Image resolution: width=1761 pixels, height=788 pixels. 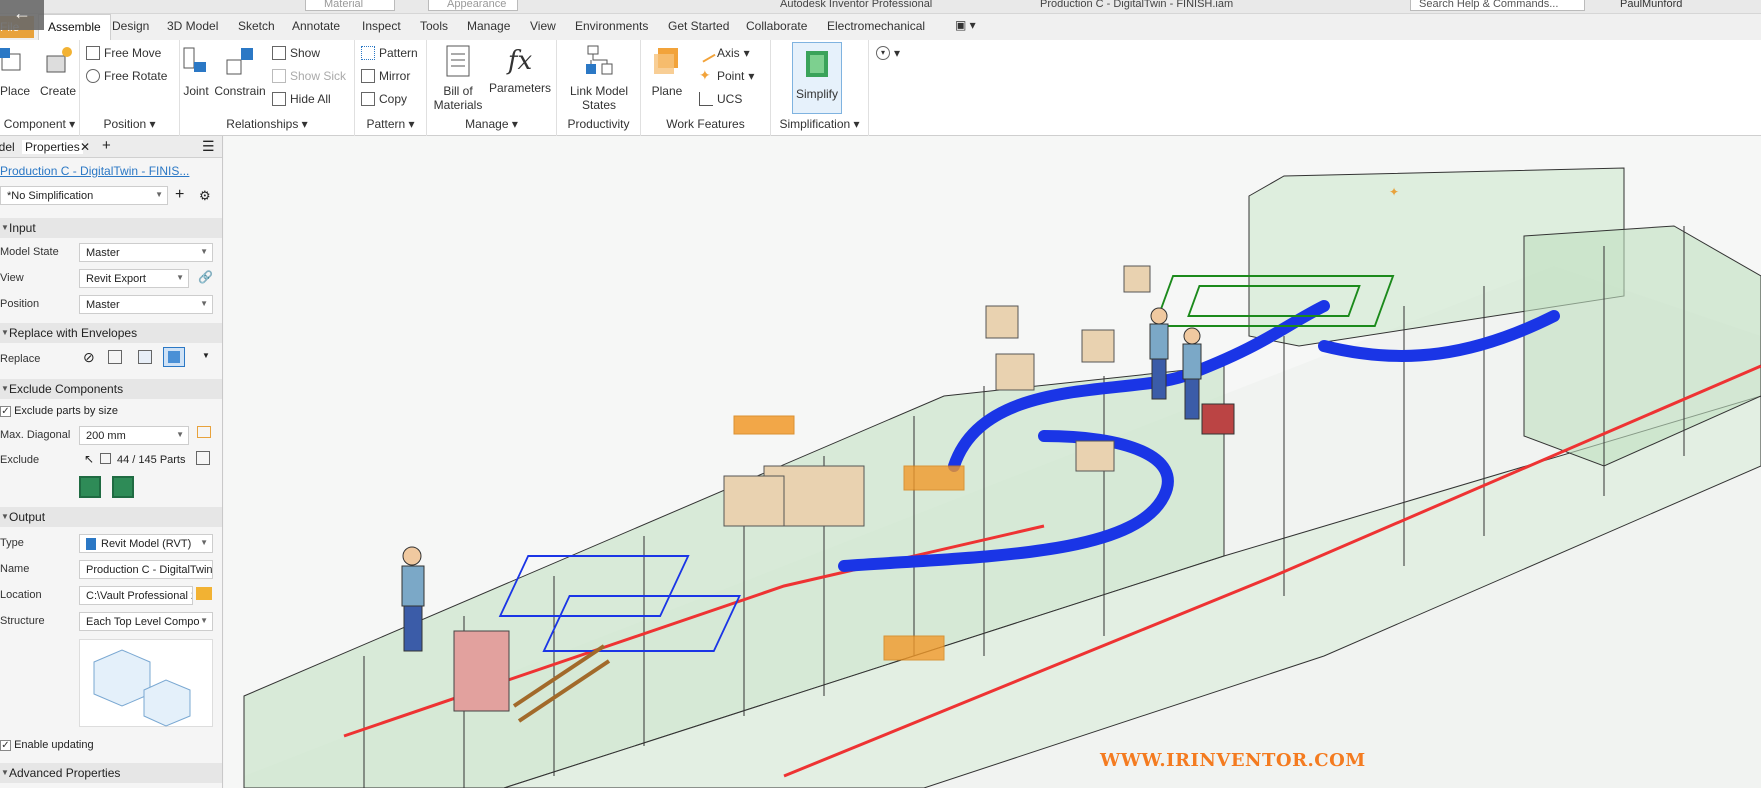 What do you see at coordinates (145, 357) in the screenshot?
I see `envelope-all-icon` at bounding box center [145, 357].